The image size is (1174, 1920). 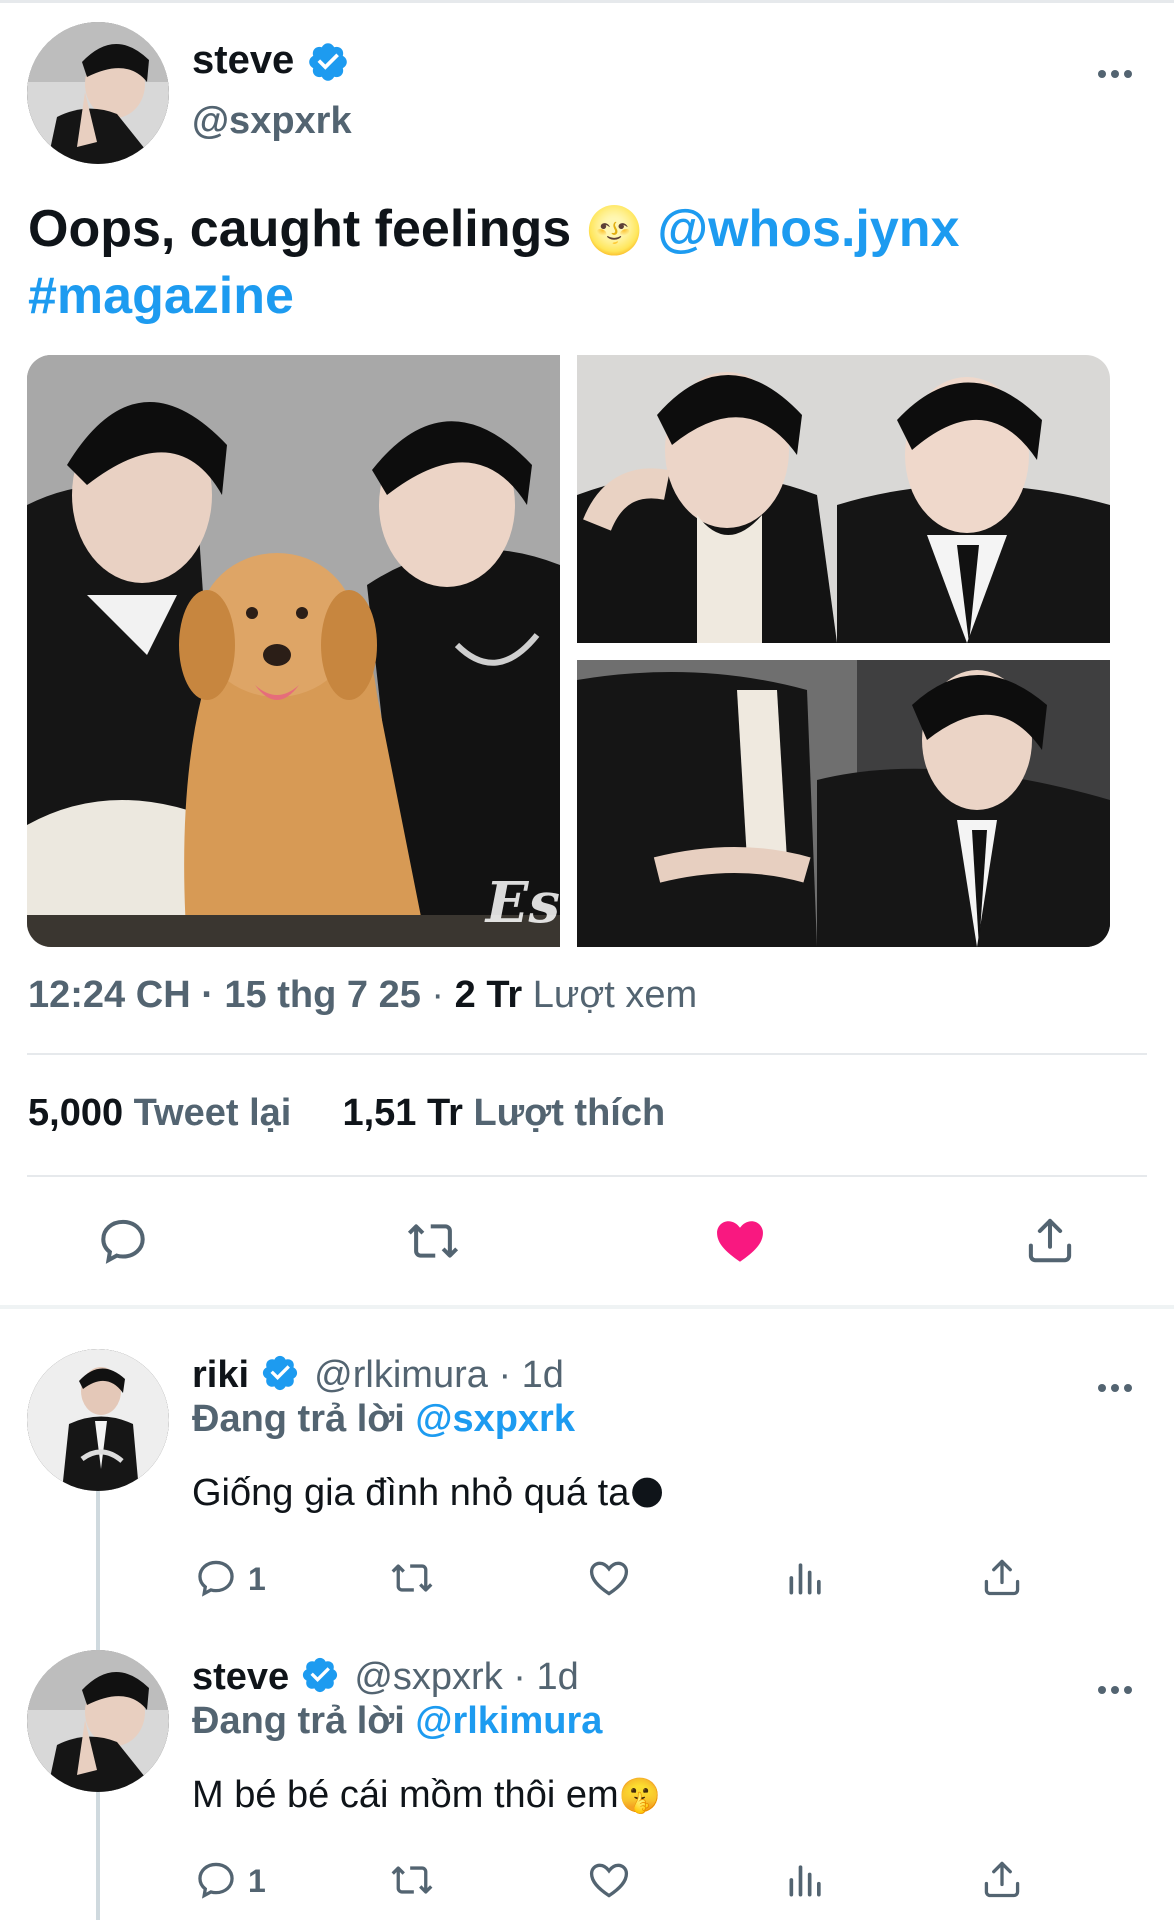 What do you see at coordinates (402, 1113) in the screenshot?
I see `likes-count: 1,51 Tr` at bounding box center [402, 1113].